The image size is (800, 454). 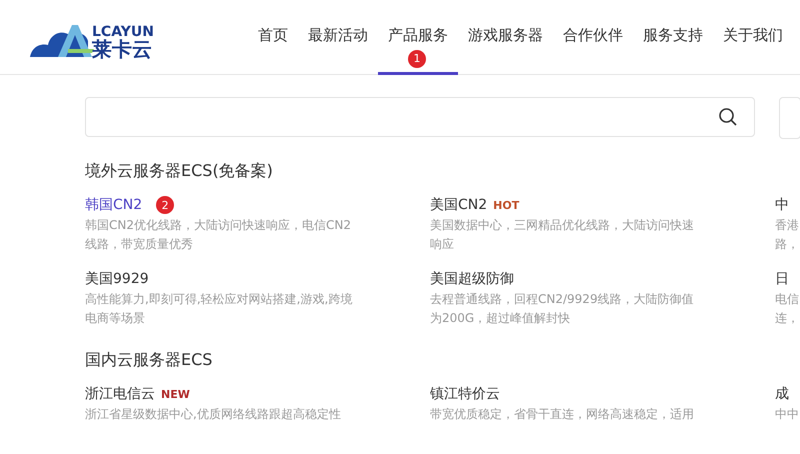 What do you see at coordinates (505, 37) in the screenshot?
I see `nav-link: 游戏服务器` at bounding box center [505, 37].